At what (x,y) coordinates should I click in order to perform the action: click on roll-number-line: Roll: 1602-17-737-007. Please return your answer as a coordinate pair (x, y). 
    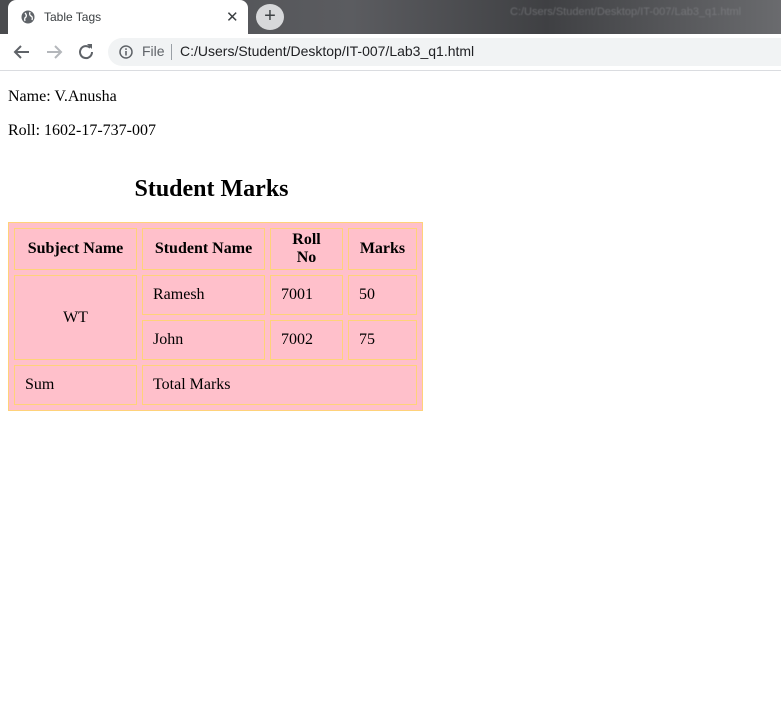
    Looking at the image, I should click on (82, 130).